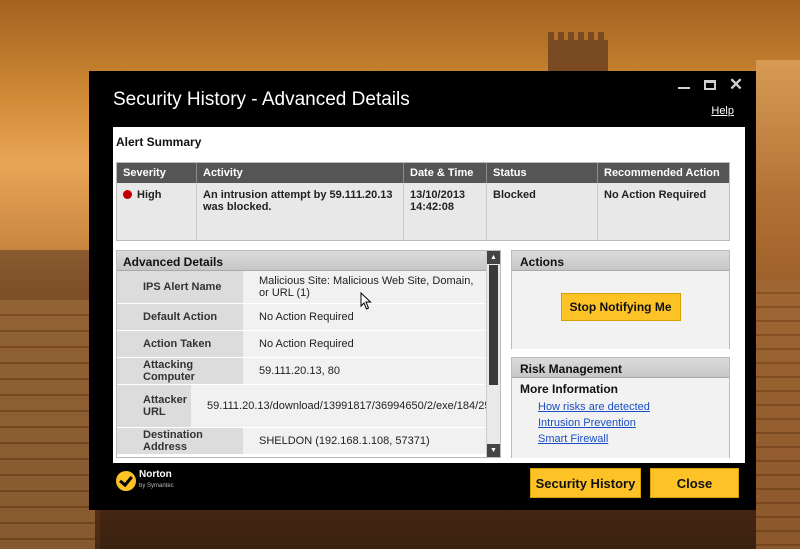  What do you see at coordinates (432, 207) in the screenshot?
I see `time-value: 14:42:08` at bounding box center [432, 207].